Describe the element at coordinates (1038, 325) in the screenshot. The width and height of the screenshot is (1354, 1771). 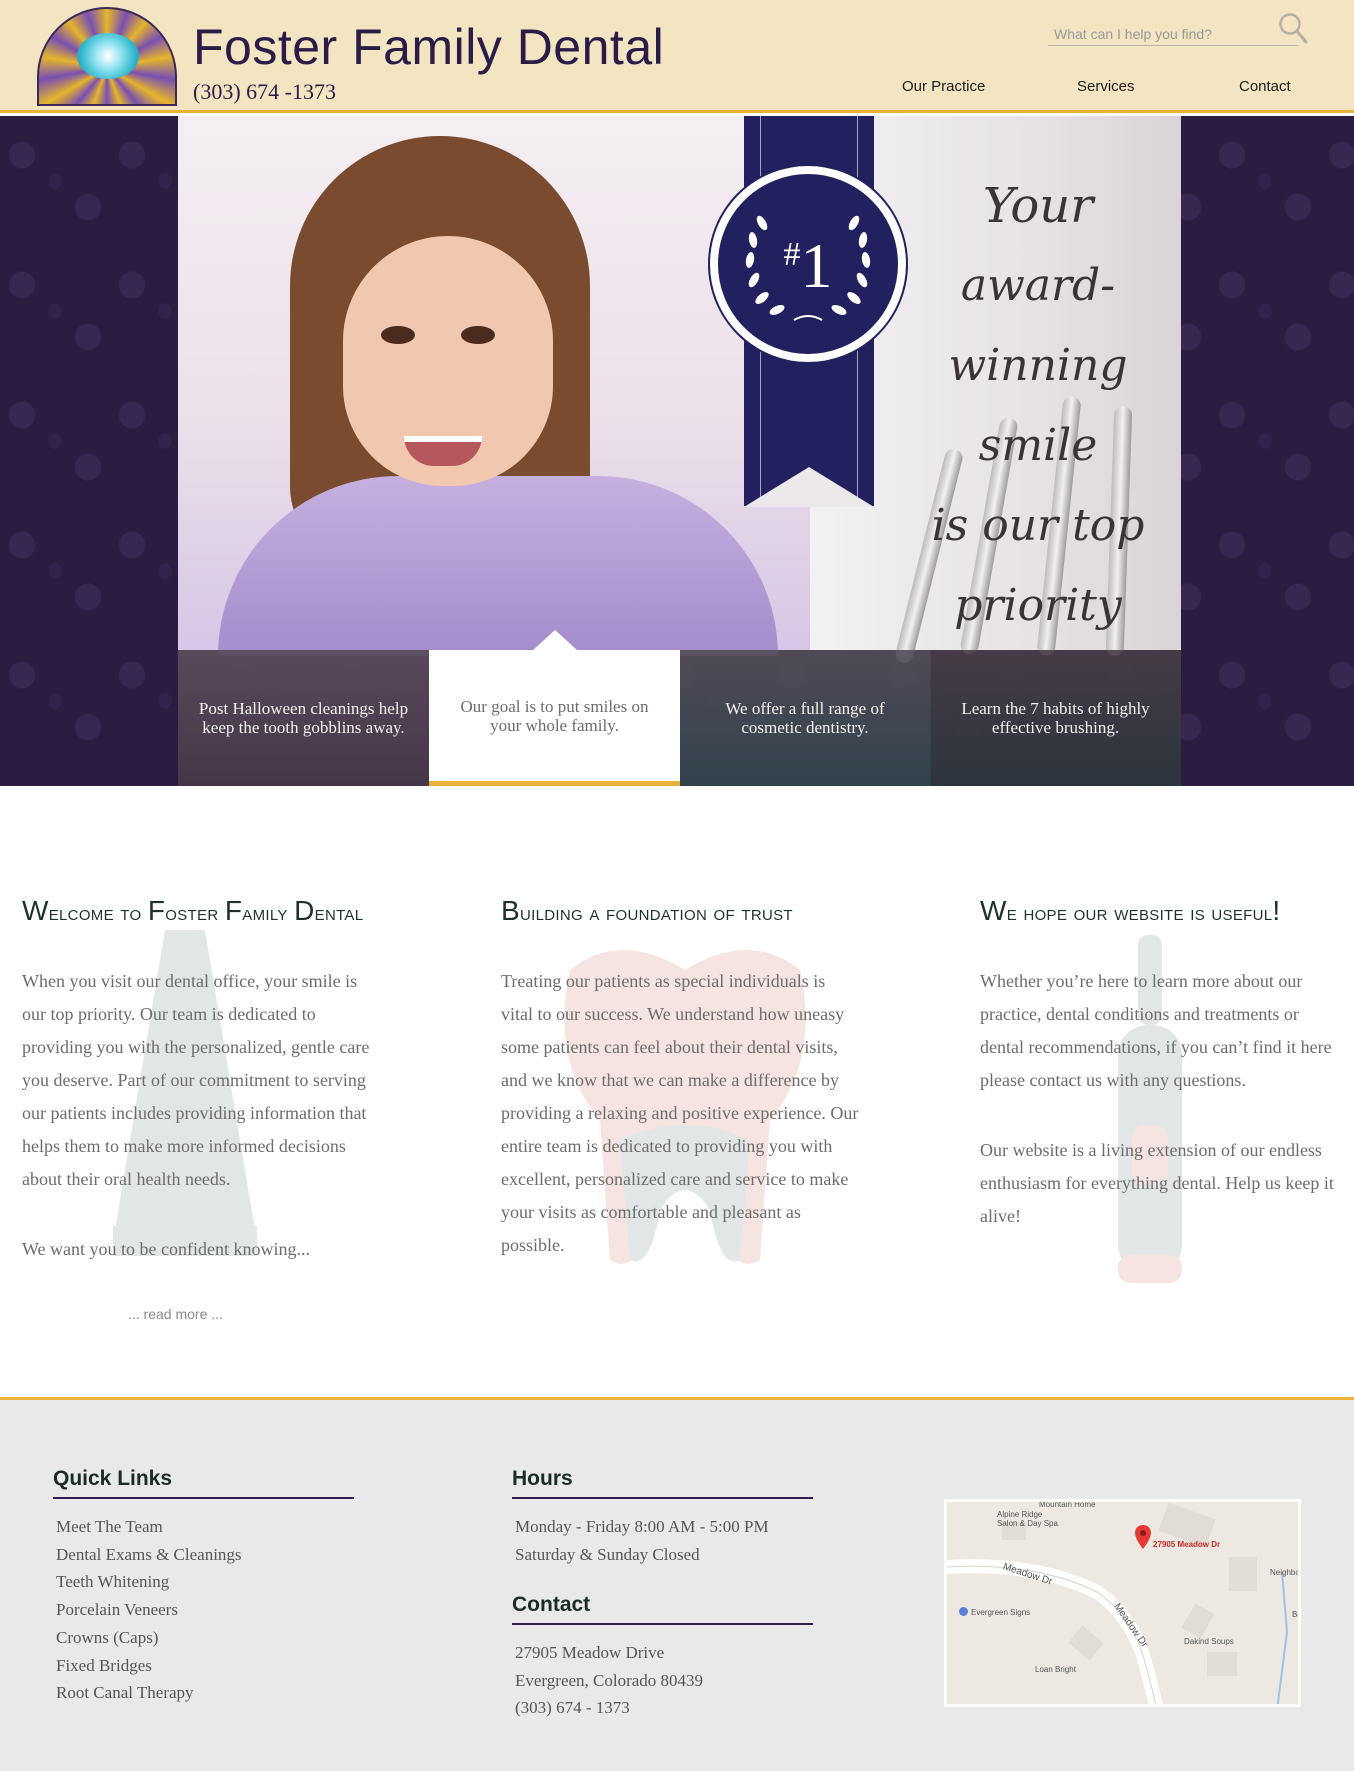
I see `tagline-line: award-winning` at that location.